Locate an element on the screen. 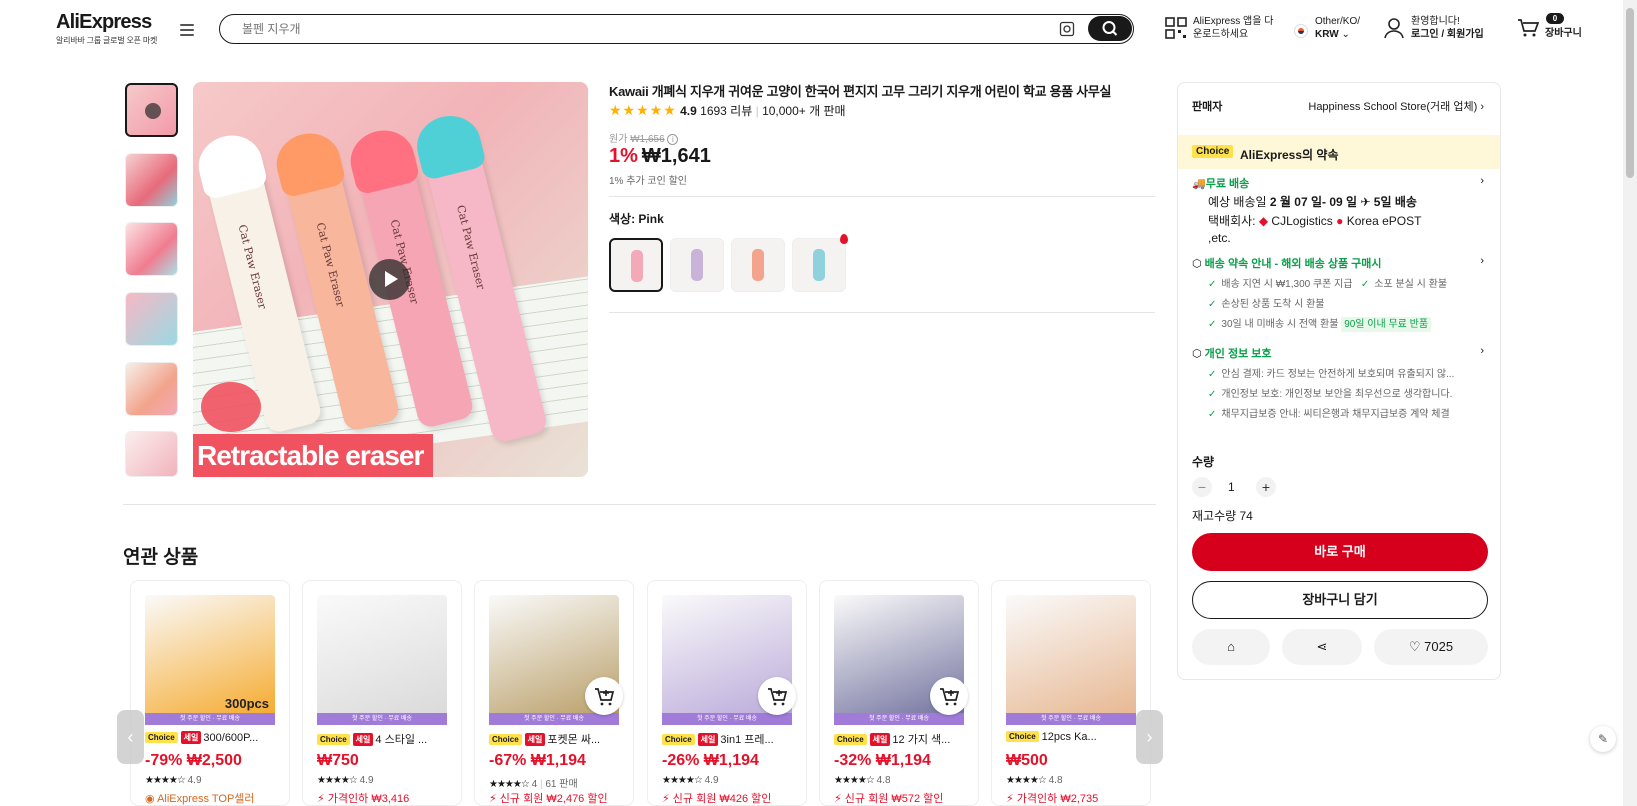 The image size is (1637, 806). user-icon is located at coordinates (1394, 28).